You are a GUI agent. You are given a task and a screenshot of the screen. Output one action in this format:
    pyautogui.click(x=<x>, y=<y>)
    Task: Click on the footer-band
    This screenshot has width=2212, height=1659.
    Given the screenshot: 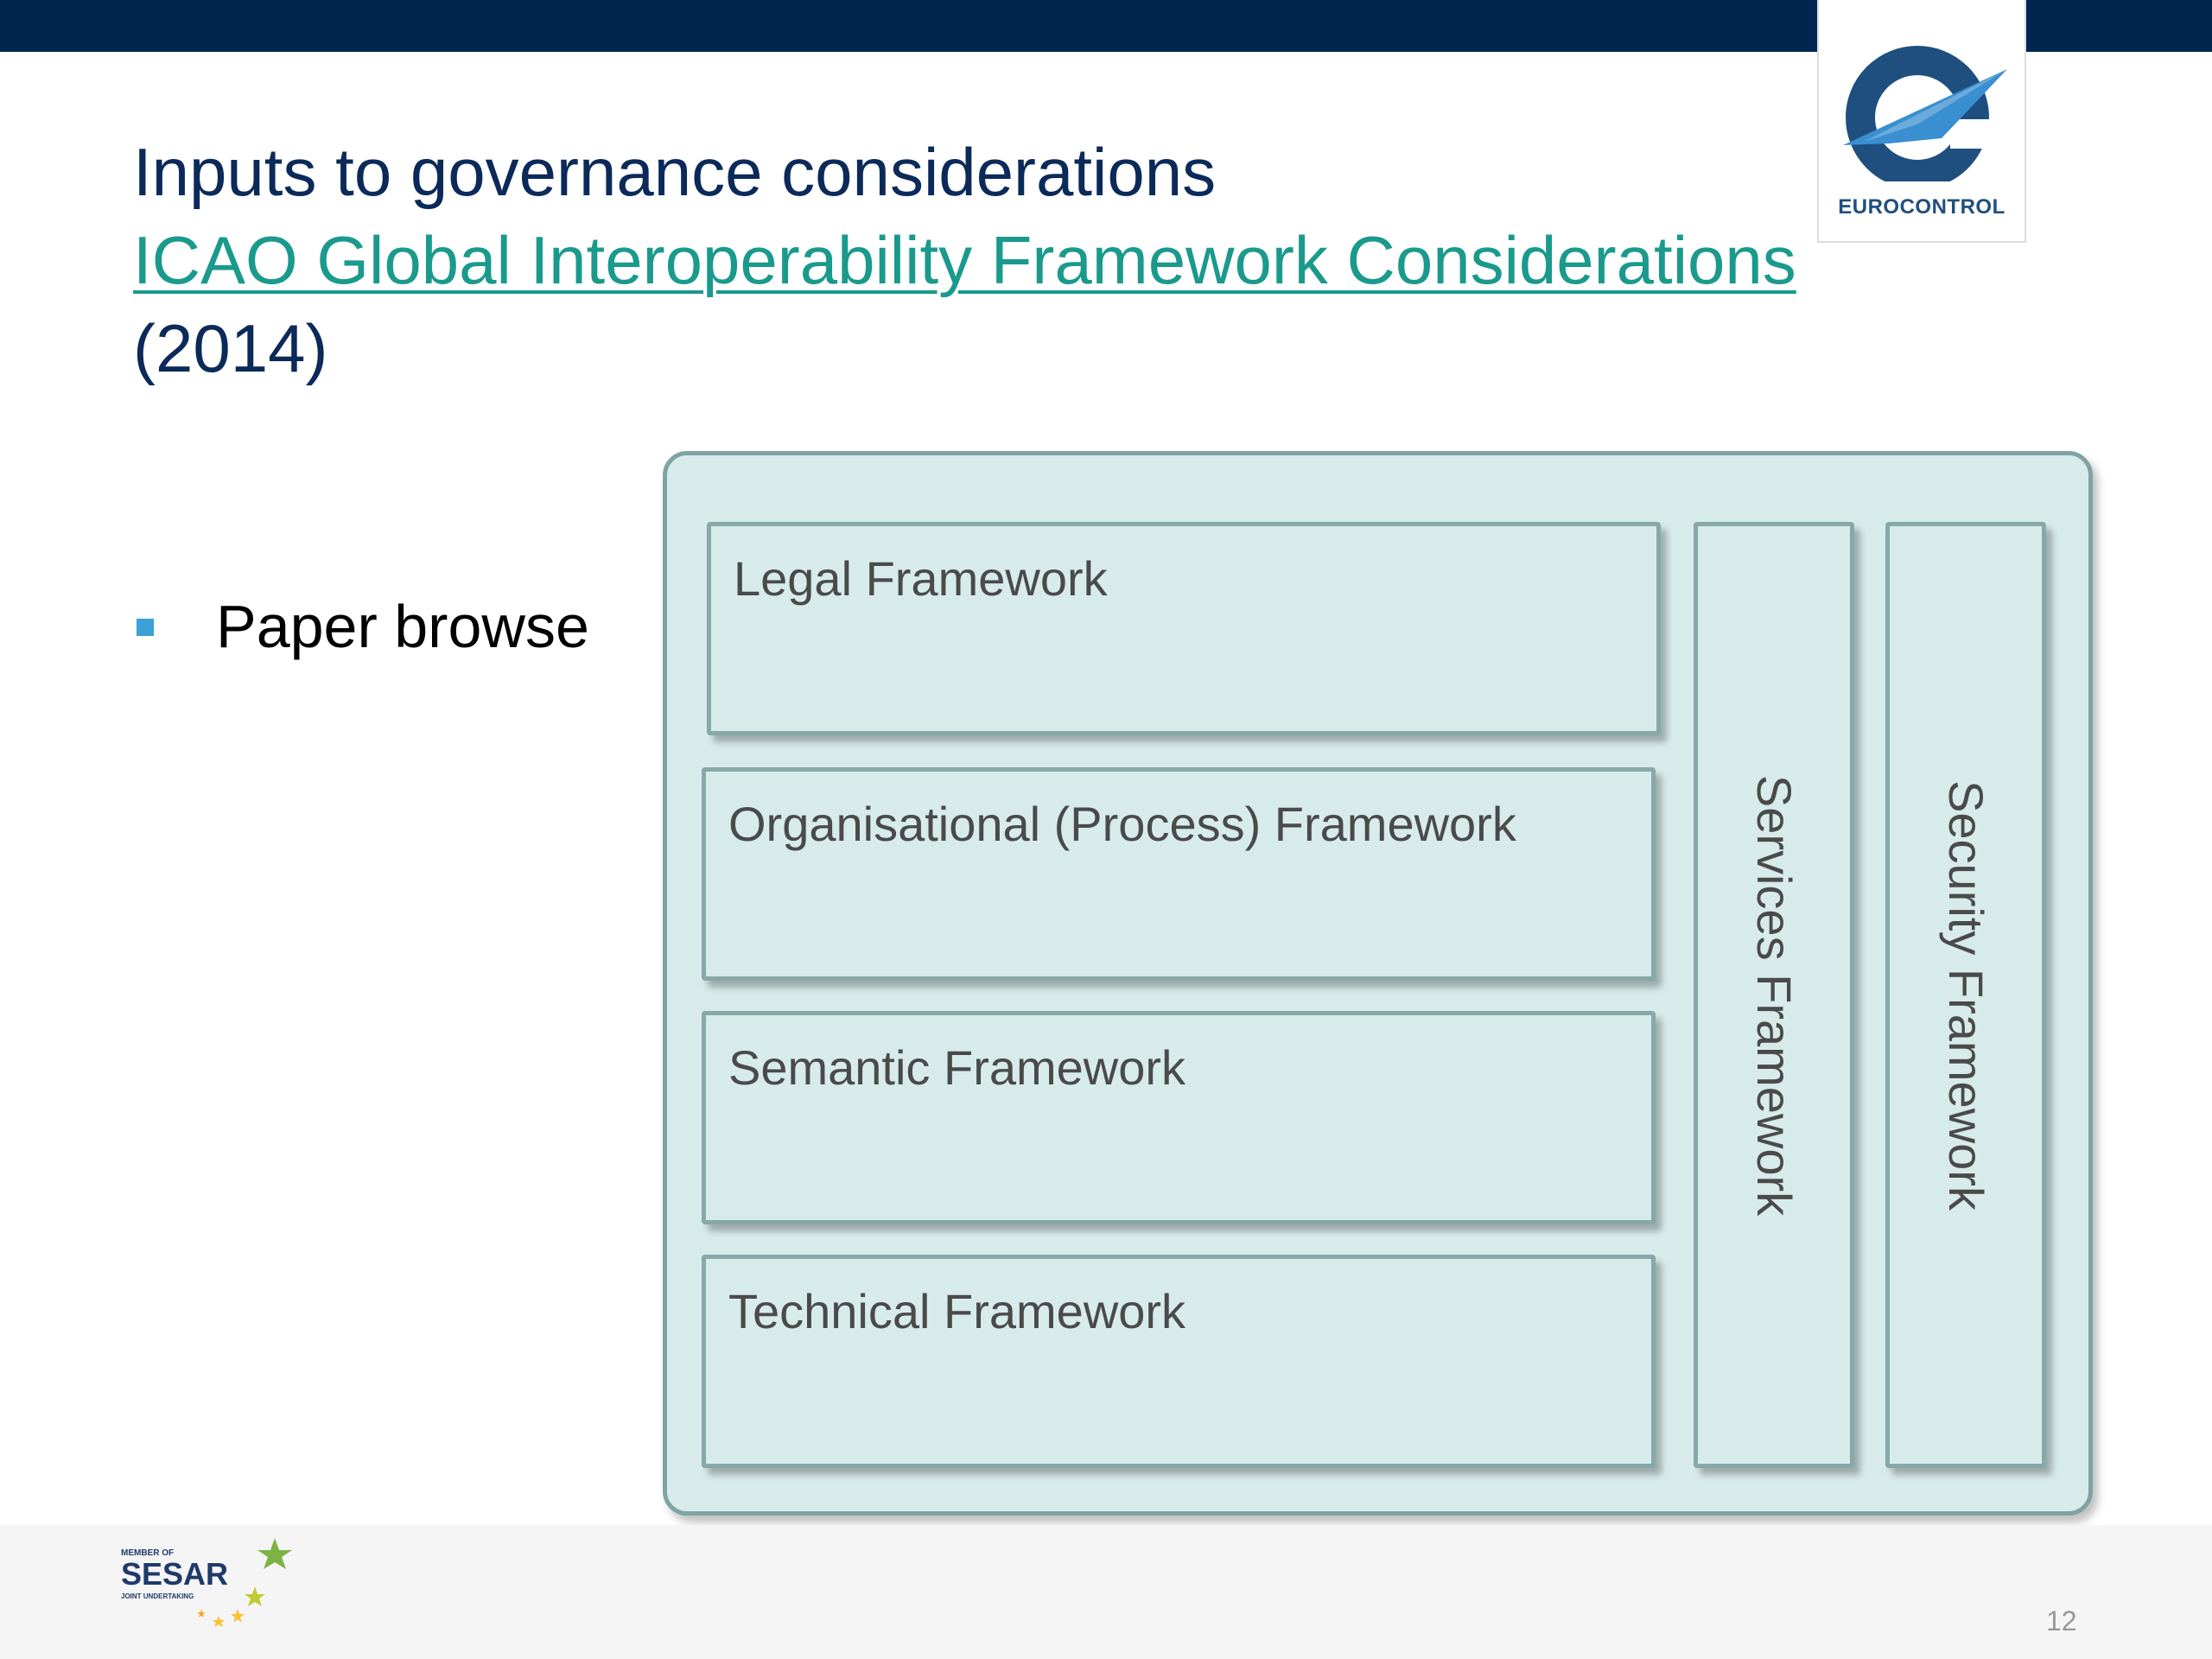 What is the action you would take?
    pyautogui.click(x=1106, y=1592)
    